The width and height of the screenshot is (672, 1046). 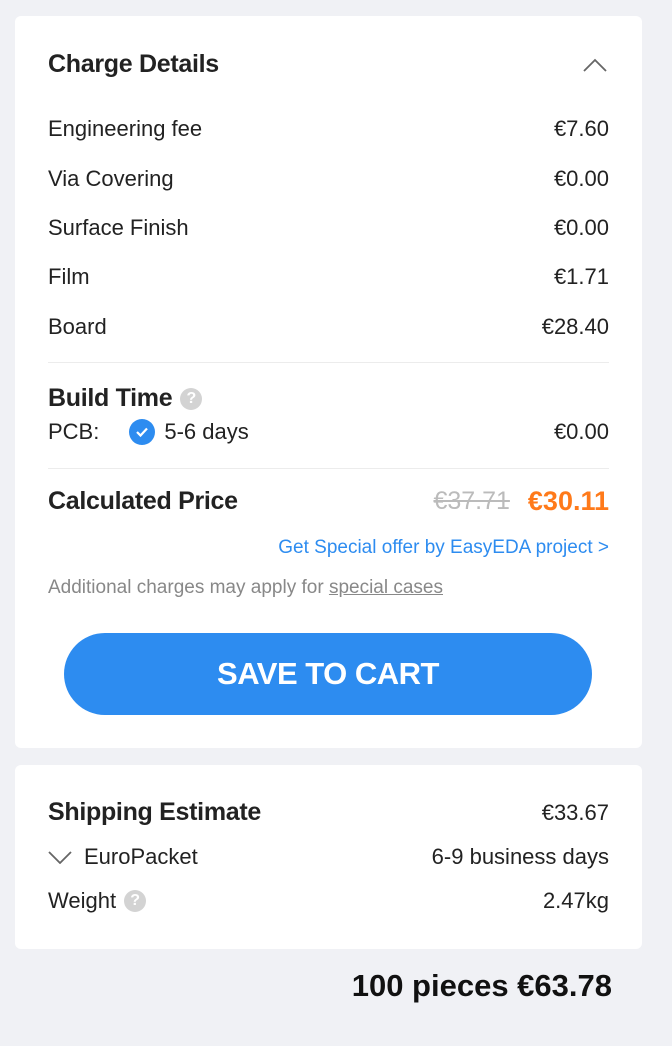 I want to click on price-group: €37.71 €30.11, so click(x=521, y=501).